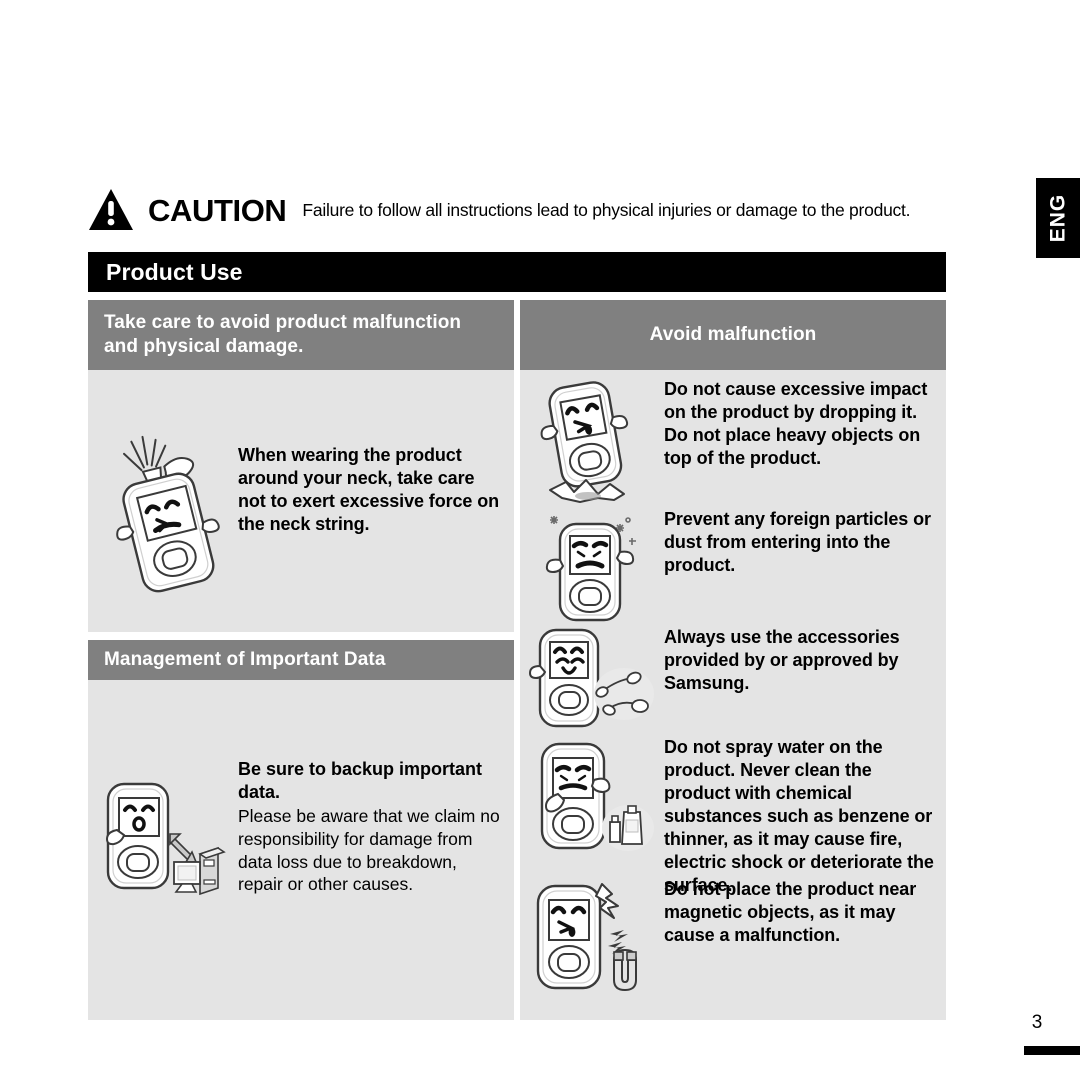 The width and height of the screenshot is (1080, 1080). I want to click on player-no-water-chemicals-icon, so click(592, 800).